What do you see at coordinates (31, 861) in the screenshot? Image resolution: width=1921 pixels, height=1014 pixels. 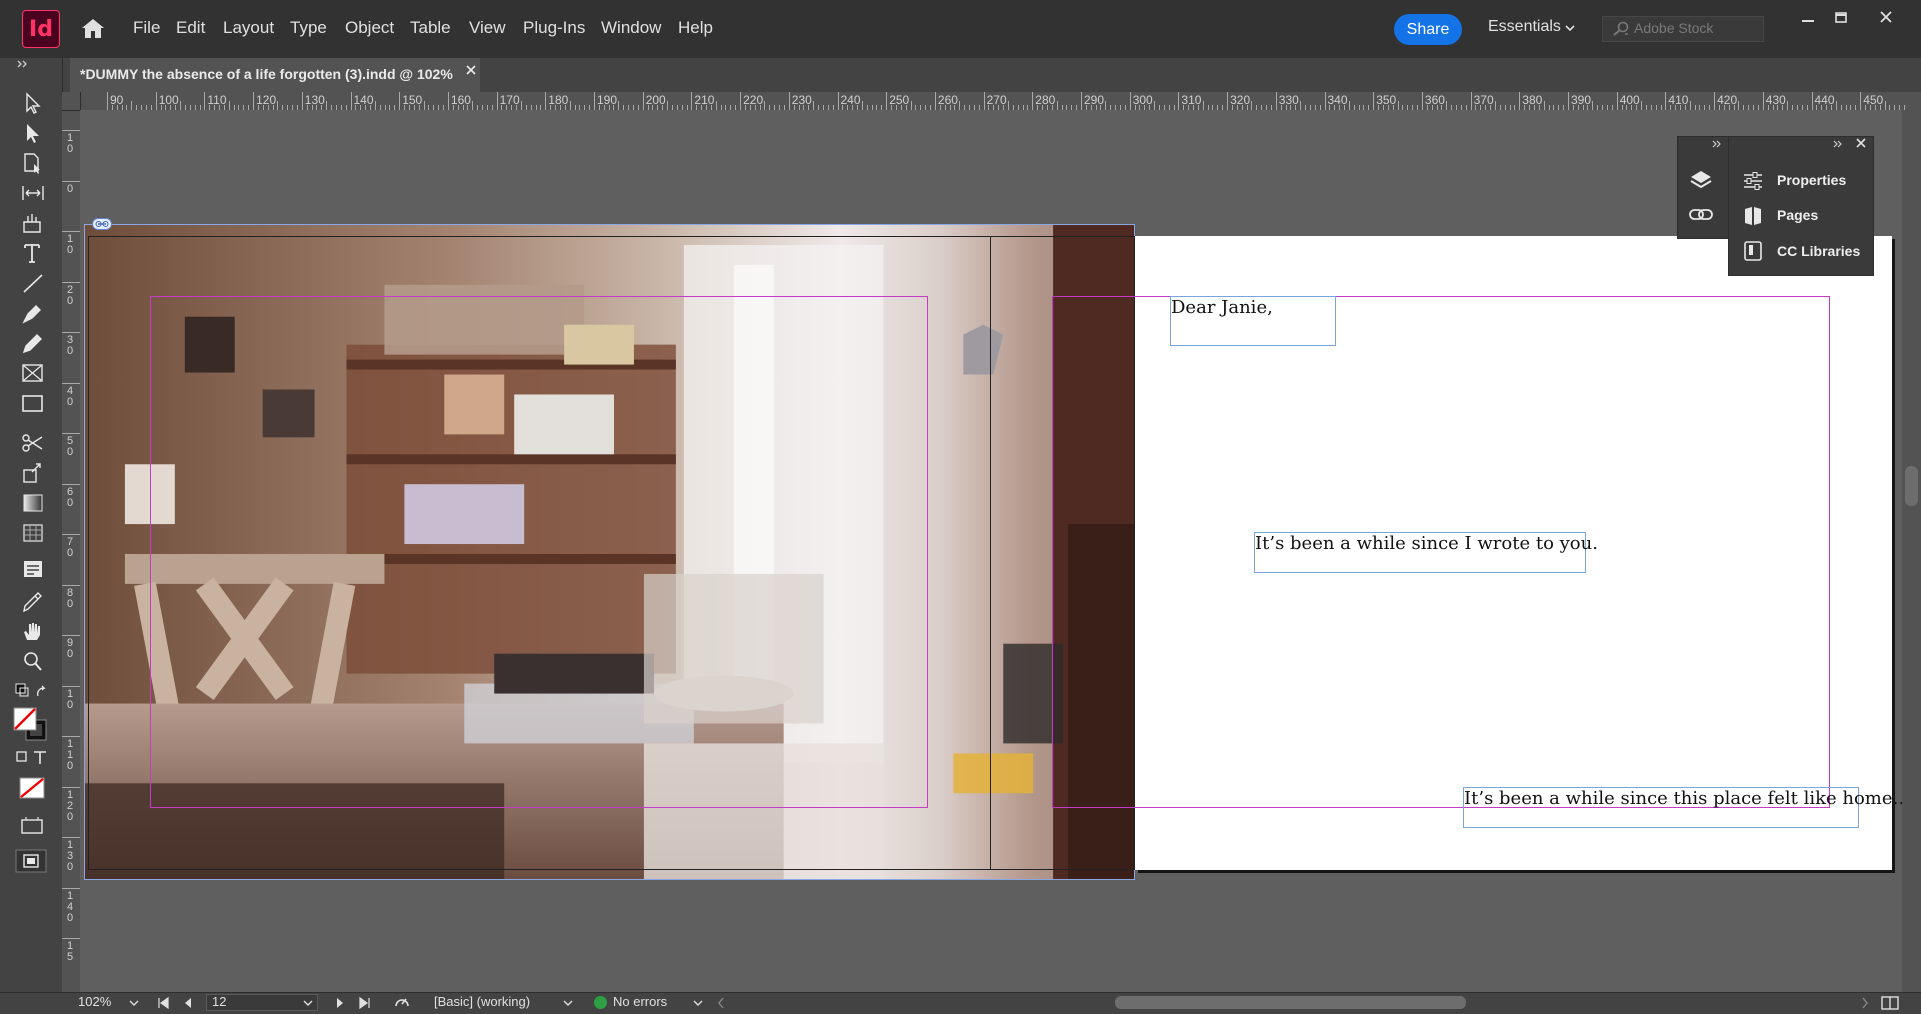 I see `preview-mode-icon` at bounding box center [31, 861].